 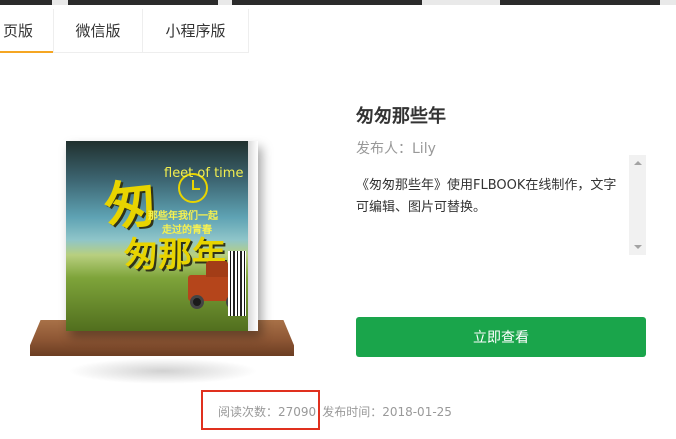 What do you see at coordinates (27, 31) in the screenshot?
I see `tab-web-version: 页版` at bounding box center [27, 31].